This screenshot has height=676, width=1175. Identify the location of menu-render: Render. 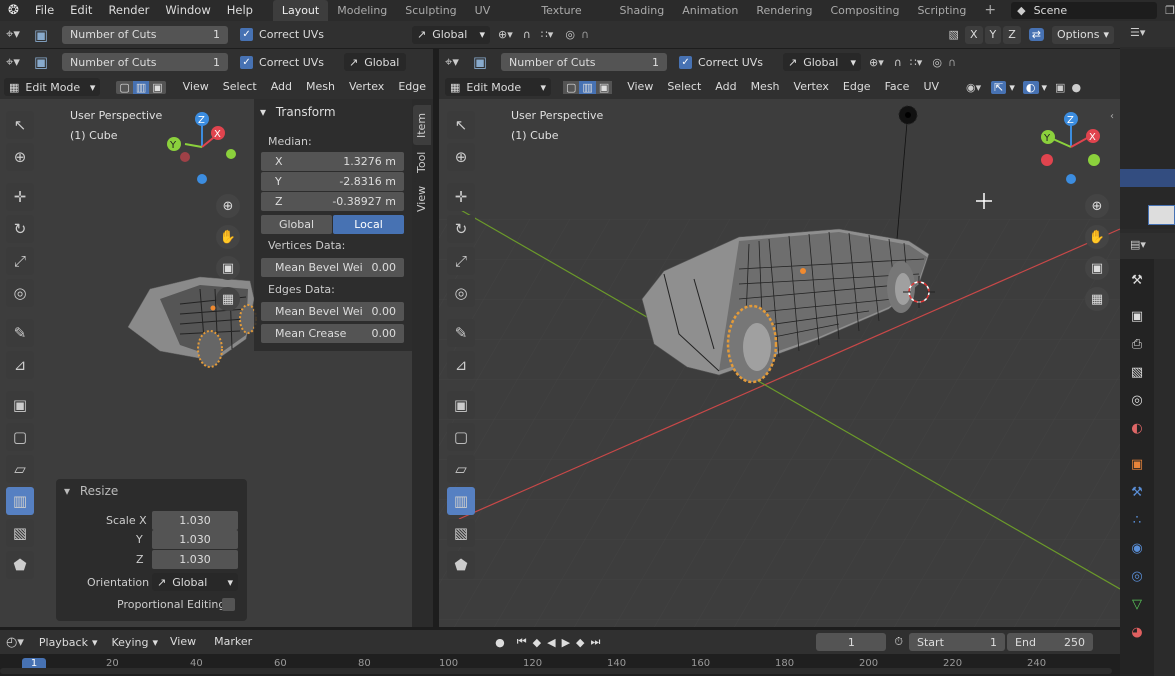
(128, 10).